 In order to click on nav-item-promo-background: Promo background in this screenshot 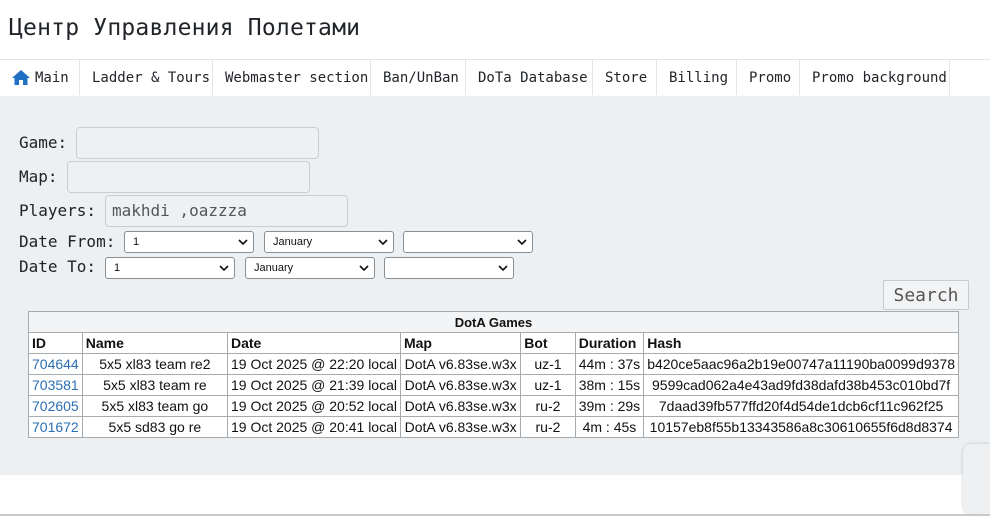, I will do `click(875, 77)`.